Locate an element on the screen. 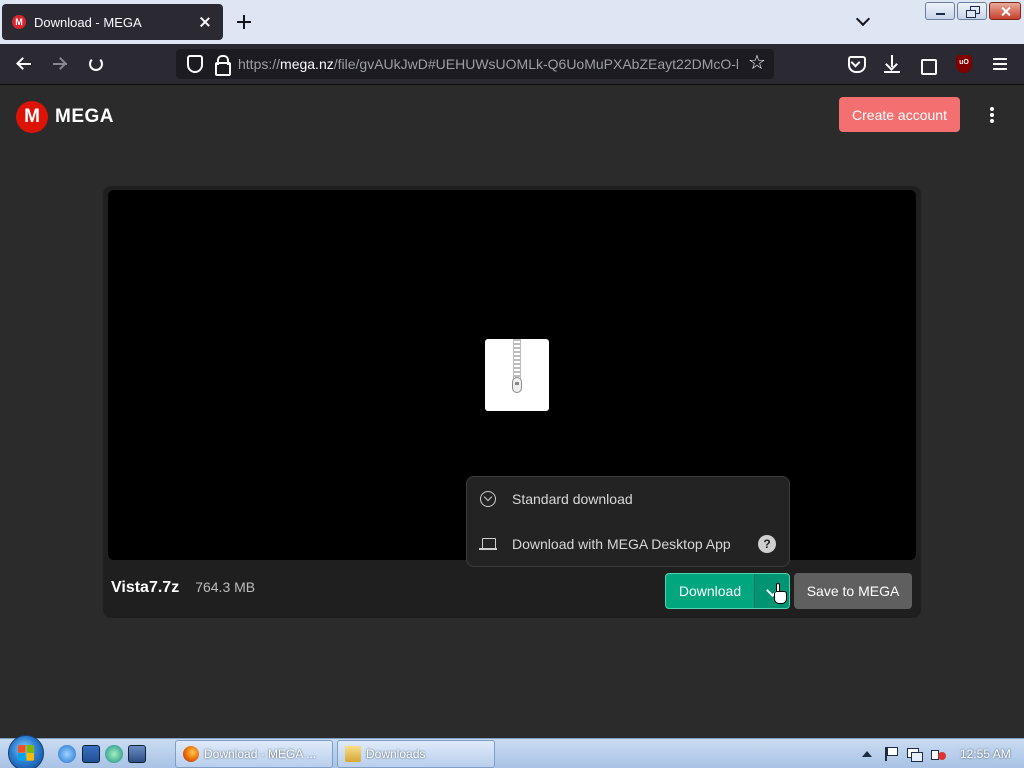 The image size is (1024, 768). taskbar-button-label: Downloads is located at coordinates (396, 754).